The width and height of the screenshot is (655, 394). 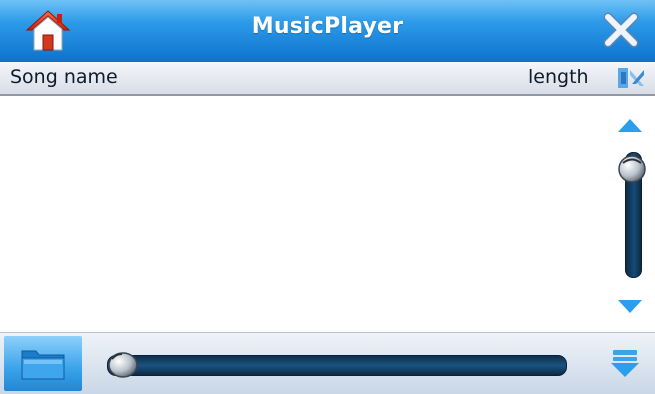 I want to click on folder-icon, so click(x=43, y=365).